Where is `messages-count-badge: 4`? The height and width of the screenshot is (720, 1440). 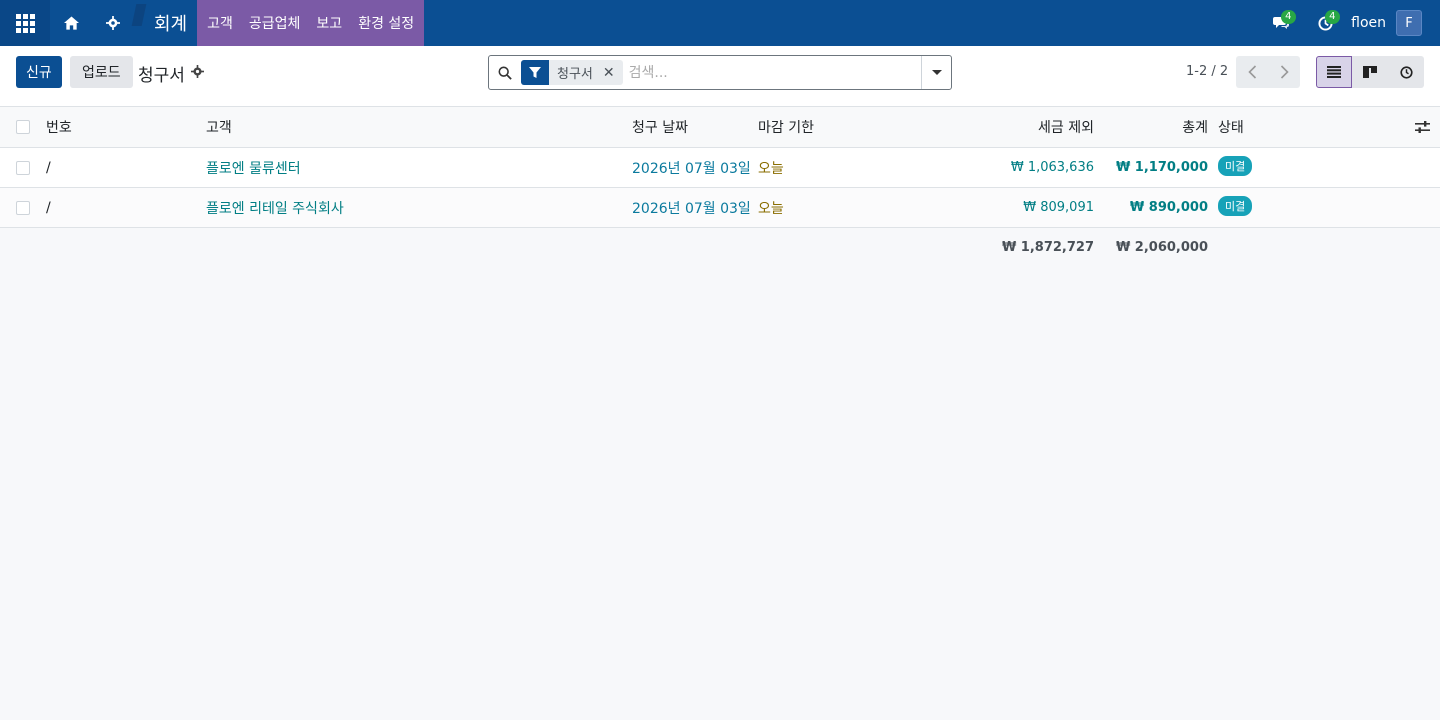 messages-count-badge: 4 is located at coordinates (1288, 17).